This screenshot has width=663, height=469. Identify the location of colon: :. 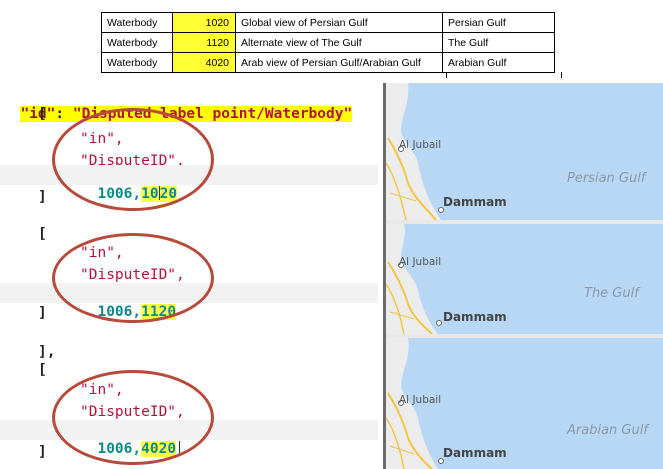
(60, 114).